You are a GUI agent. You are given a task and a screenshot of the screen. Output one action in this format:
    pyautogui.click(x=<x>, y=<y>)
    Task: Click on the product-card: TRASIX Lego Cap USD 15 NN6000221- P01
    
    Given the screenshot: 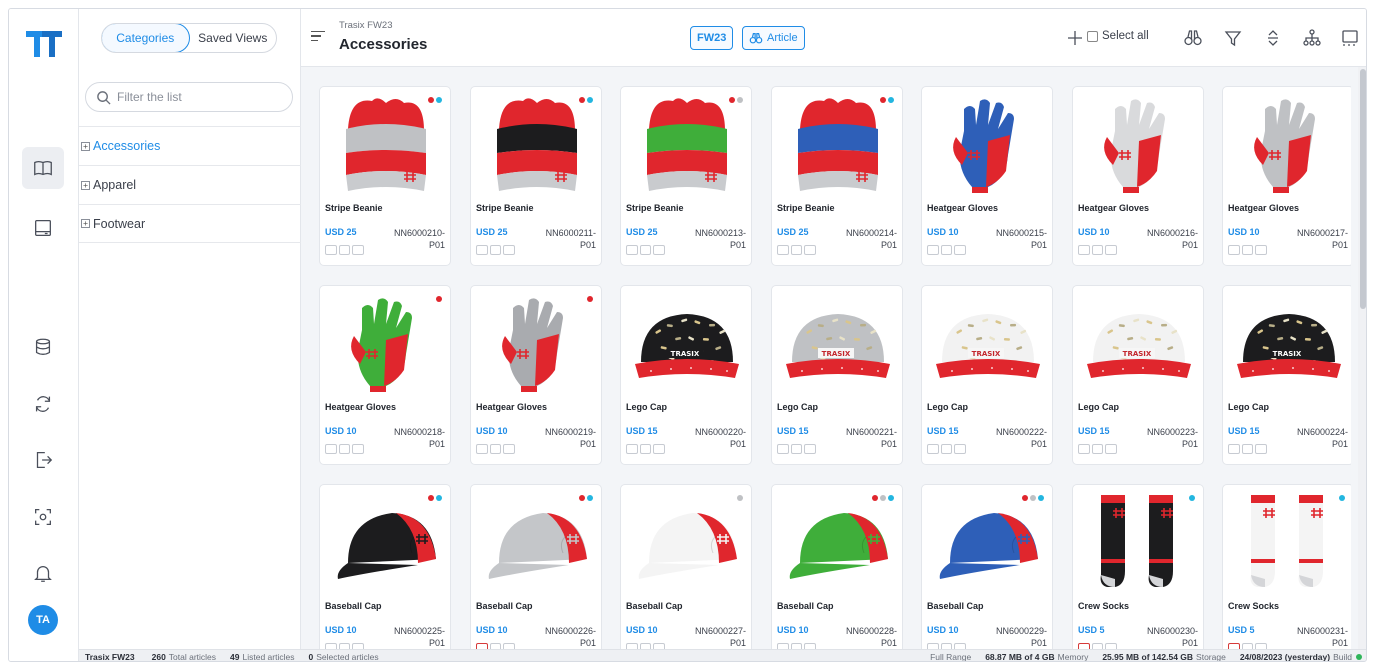 What is the action you would take?
    pyautogui.click(x=837, y=375)
    